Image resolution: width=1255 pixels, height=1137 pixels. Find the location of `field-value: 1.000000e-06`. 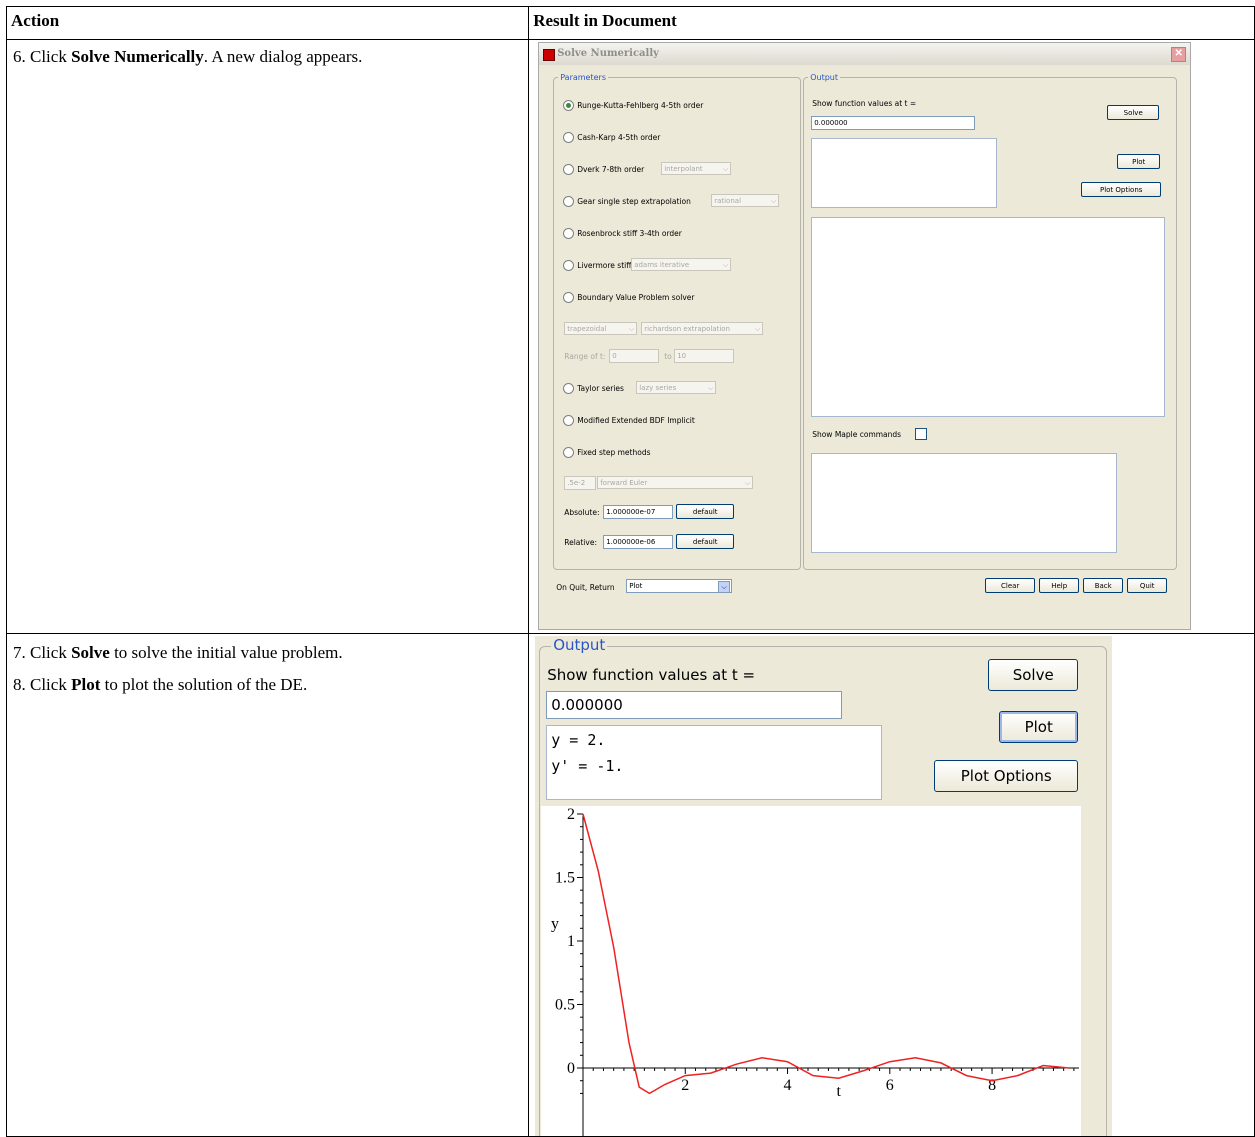

field-value: 1.000000e-06 is located at coordinates (631, 542).